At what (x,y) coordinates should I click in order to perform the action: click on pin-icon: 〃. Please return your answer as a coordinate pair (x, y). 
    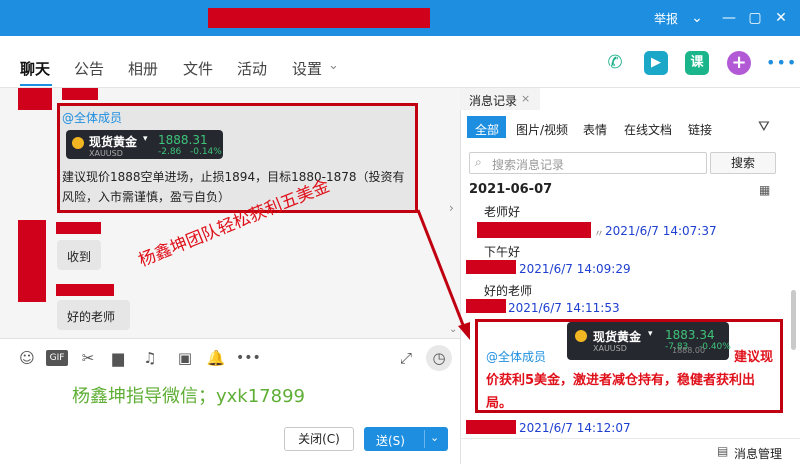
    Looking at the image, I should click on (599, 234).